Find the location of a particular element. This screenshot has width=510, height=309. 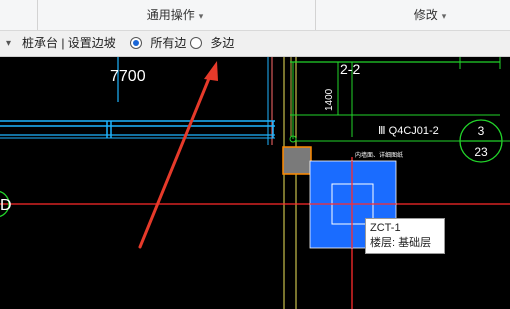

pile-cap-slope-label: 桩承台 | 设置边坡 is located at coordinates (69, 43).